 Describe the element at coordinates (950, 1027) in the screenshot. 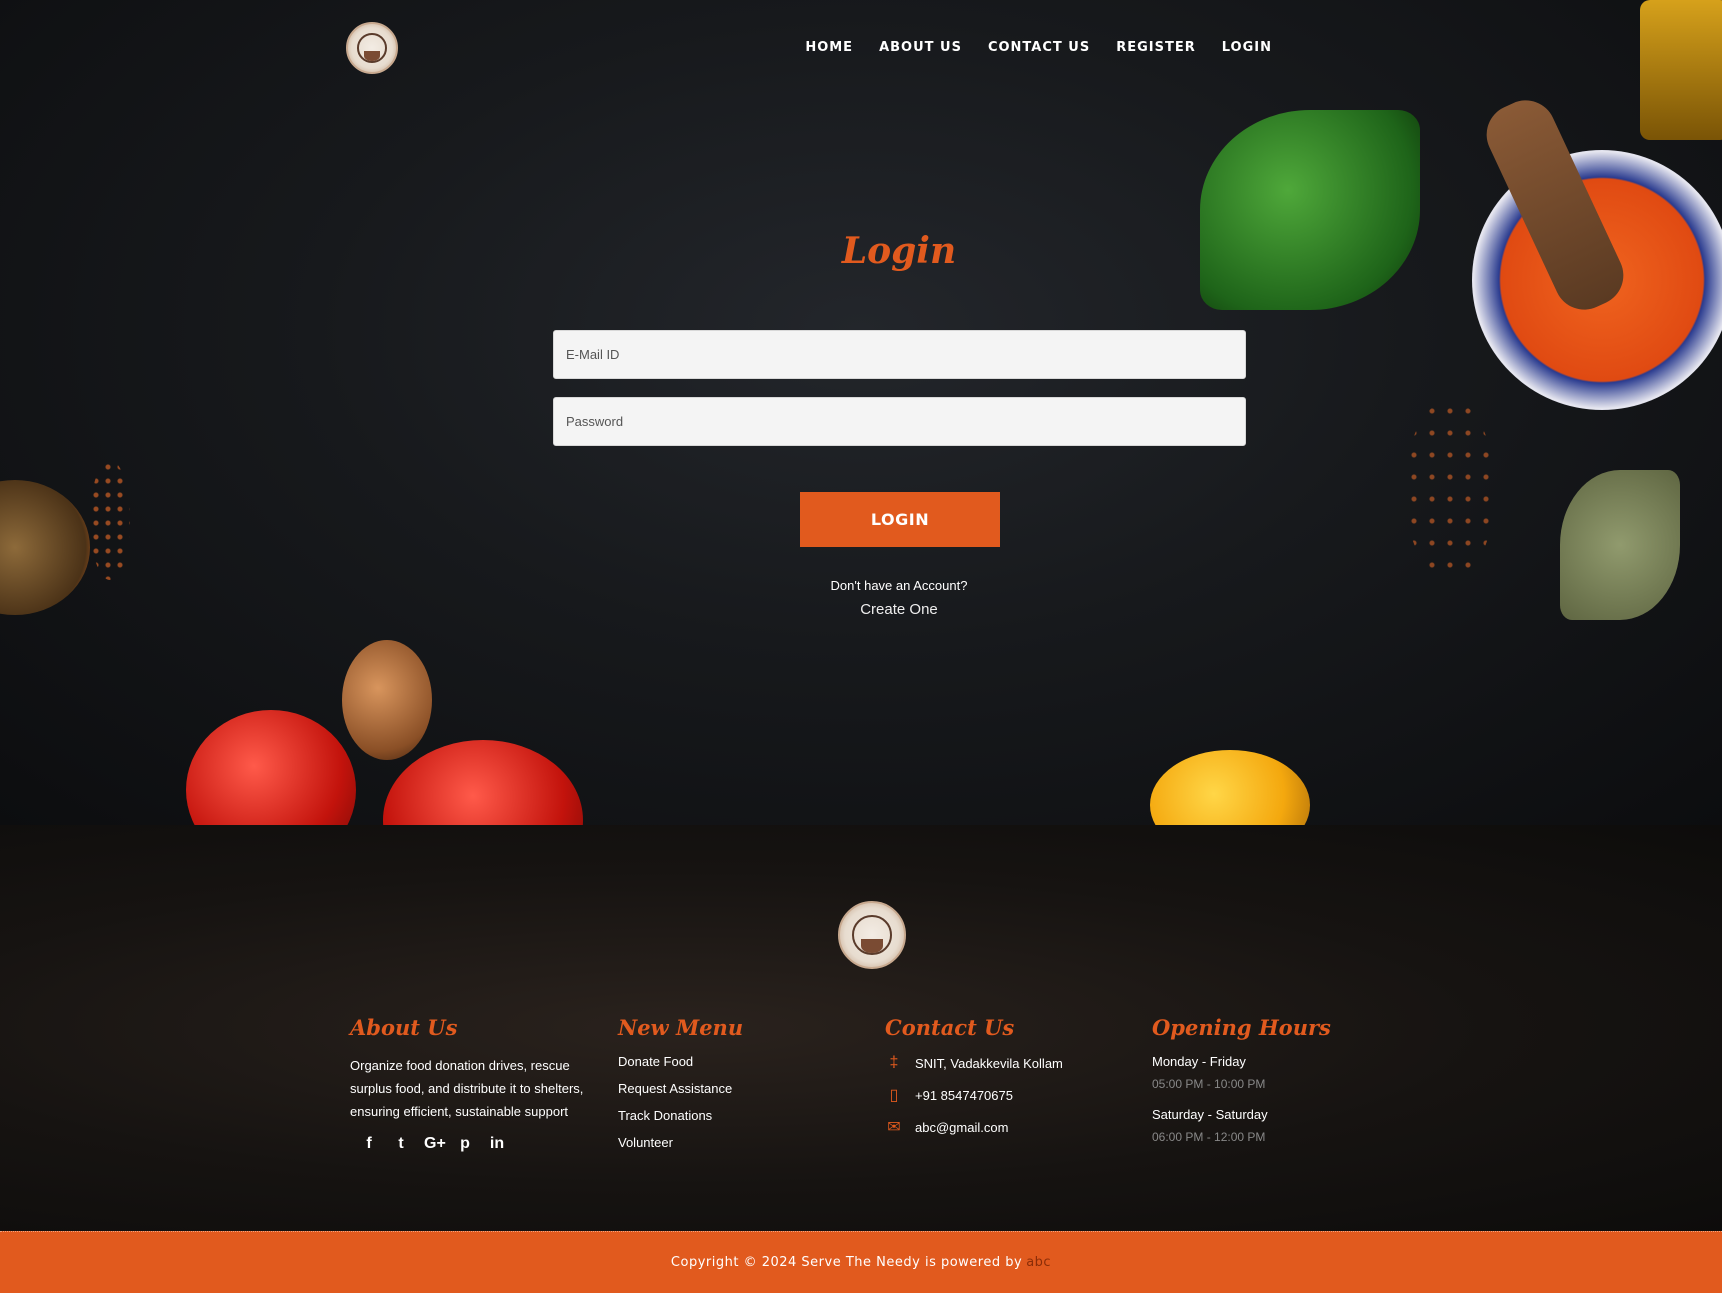

I see `contact-heading: Contact Us` at that location.